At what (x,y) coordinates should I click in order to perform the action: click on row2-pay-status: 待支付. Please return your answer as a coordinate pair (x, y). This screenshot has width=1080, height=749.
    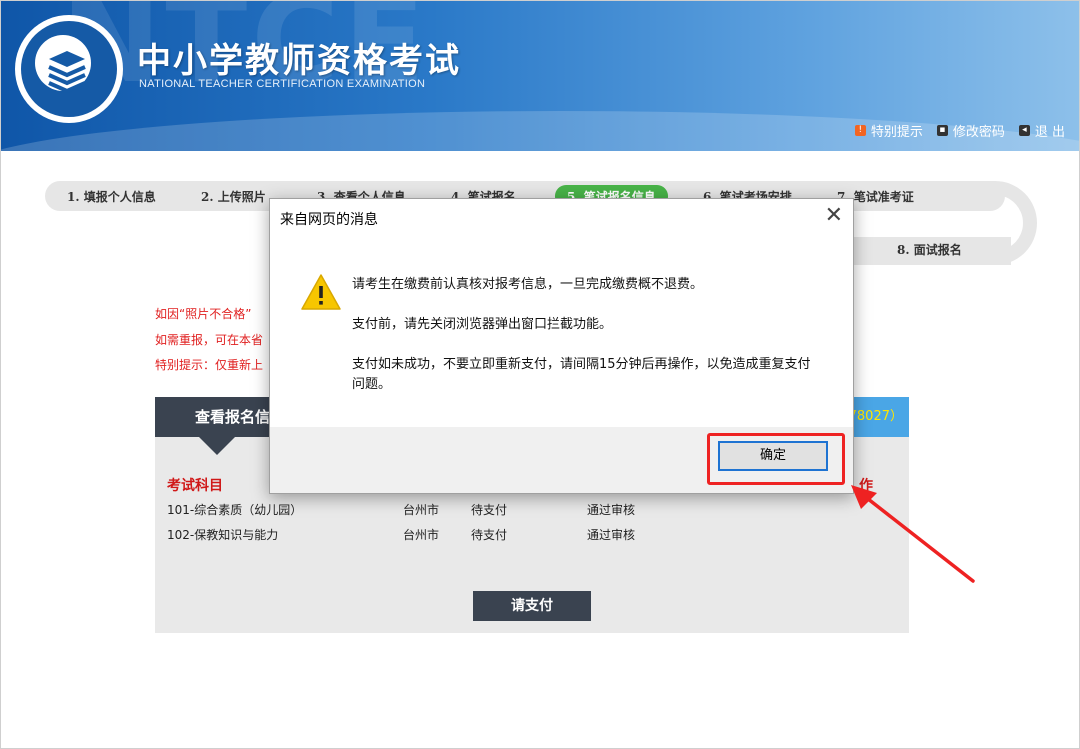
    Looking at the image, I should click on (489, 535).